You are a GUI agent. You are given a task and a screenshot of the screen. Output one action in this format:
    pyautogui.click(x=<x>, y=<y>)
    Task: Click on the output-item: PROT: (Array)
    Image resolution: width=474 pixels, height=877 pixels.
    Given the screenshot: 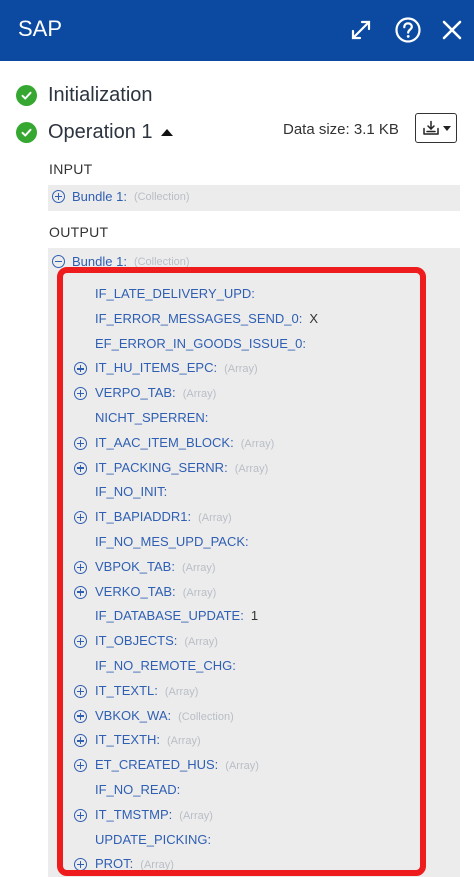 What is the action you would take?
    pyautogui.click(x=134, y=863)
    